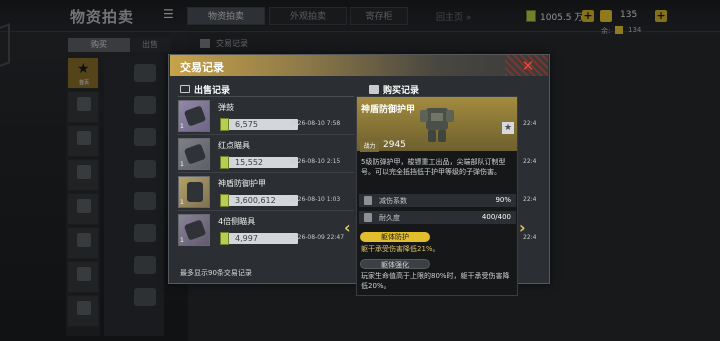 The height and width of the screenshot is (341, 720). What do you see at coordinates (401, 91) in the screenshot?
I see `buy-record-header: 购买记录` at bounding box center [401, 91].